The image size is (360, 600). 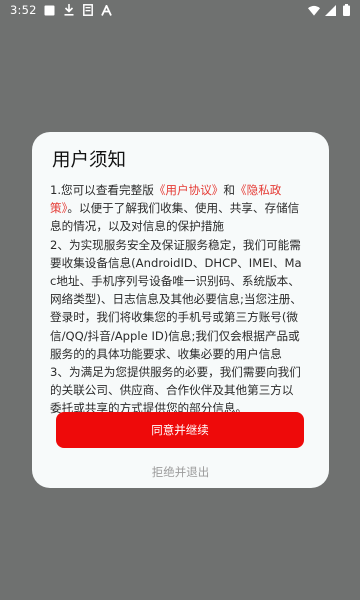 What do you see at coordinates (61, 10) in the screenshot?
I see `status-left: 3:52` at bounding box center [61, 10].